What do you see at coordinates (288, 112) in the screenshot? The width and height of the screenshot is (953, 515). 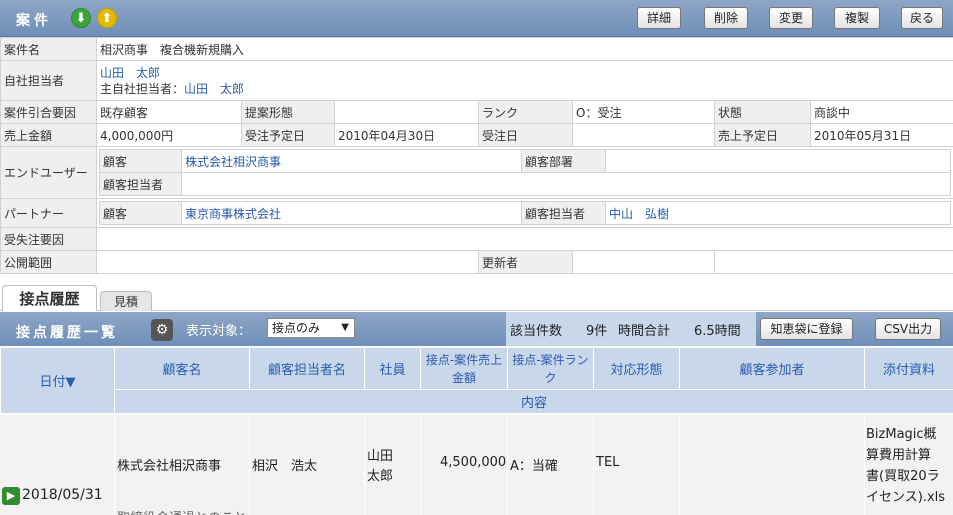 I see `proposal-label: 提案形態` at bounding box center [288, 112].